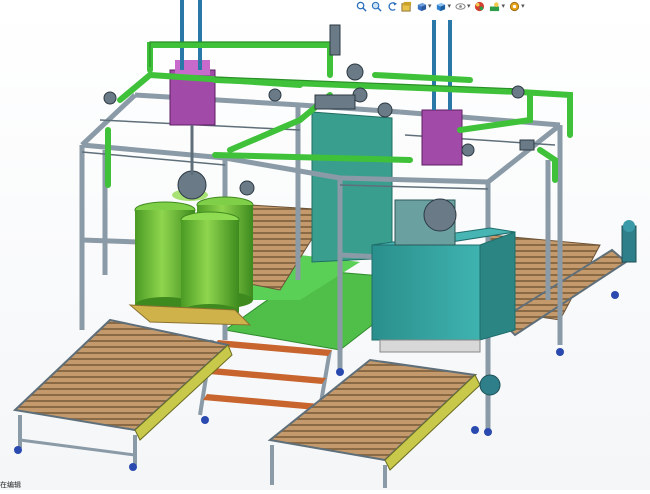 This screenshot has width=650, height=494. What do you see at coordinates (480, 6) in the screenshot?
I see `edit-appearance-icon` at bounding box center [480, 6].